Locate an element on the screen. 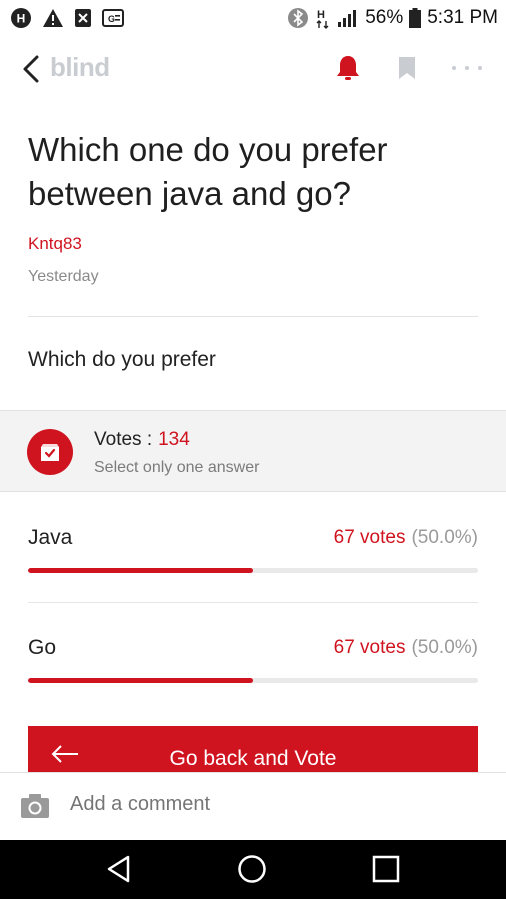 This screenshot has width=506, height=899. select-hint: Select only one answer is located at coordinates (177, 467).